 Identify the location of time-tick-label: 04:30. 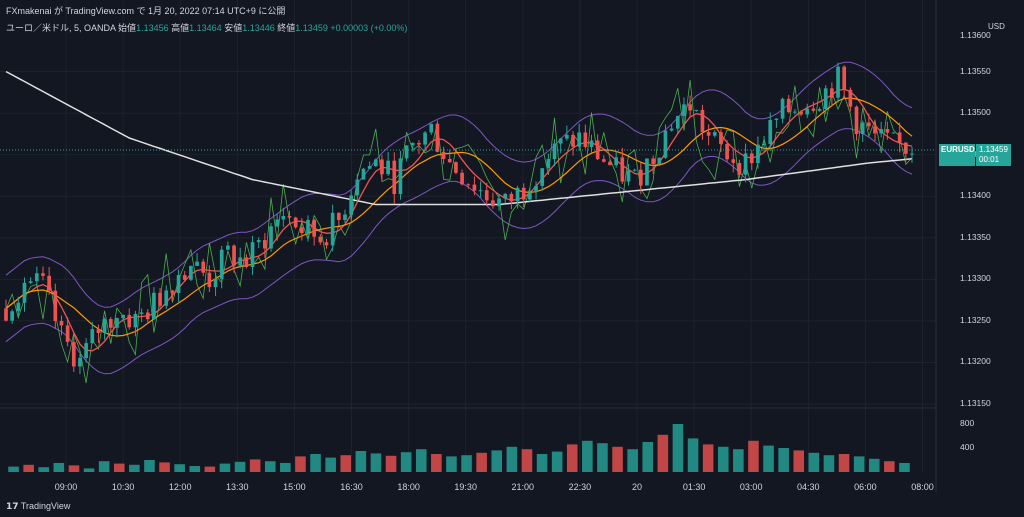
(808, 487).